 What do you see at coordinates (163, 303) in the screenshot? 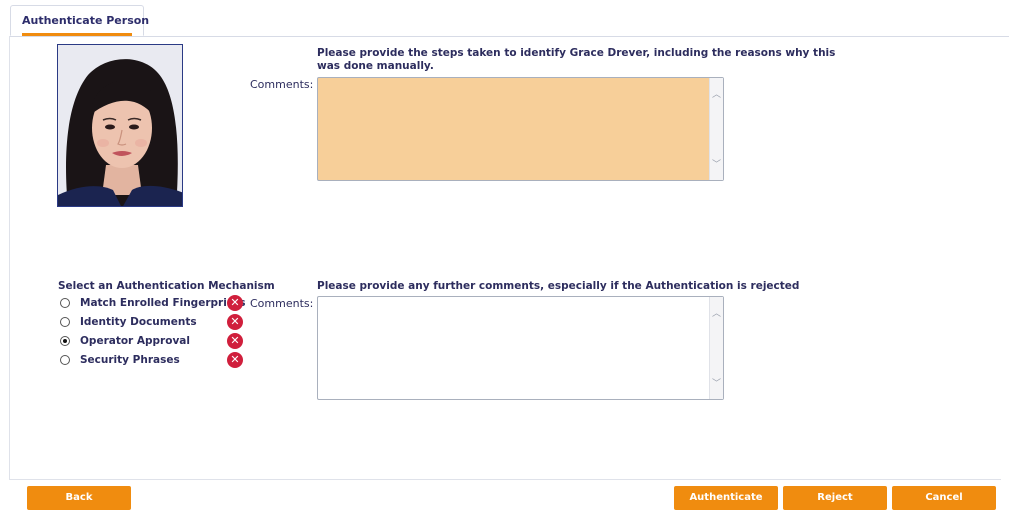
I see `option-label: Match Enrolled Fingerprints` at bounding box center [163, 303].